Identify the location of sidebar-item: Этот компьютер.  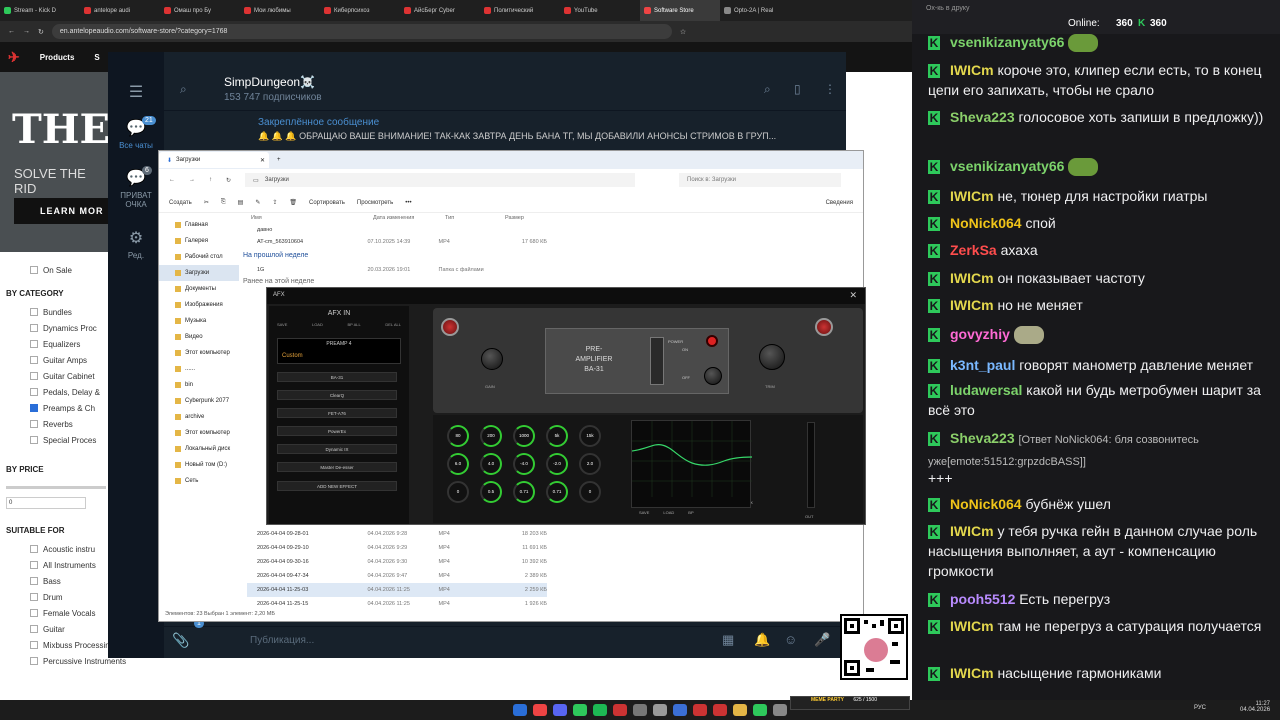
(199, 353).